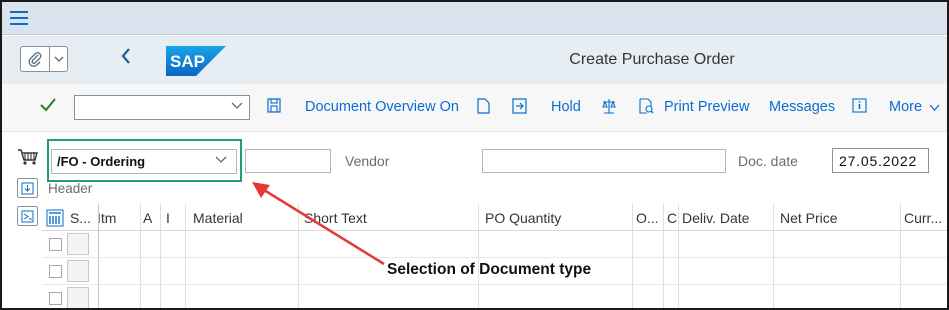 The height and width of the screenshot is (310, 949). Describe the element at coordinates (367, 161) in the screenshot. I see `vendor-label: Vendor` at that location.